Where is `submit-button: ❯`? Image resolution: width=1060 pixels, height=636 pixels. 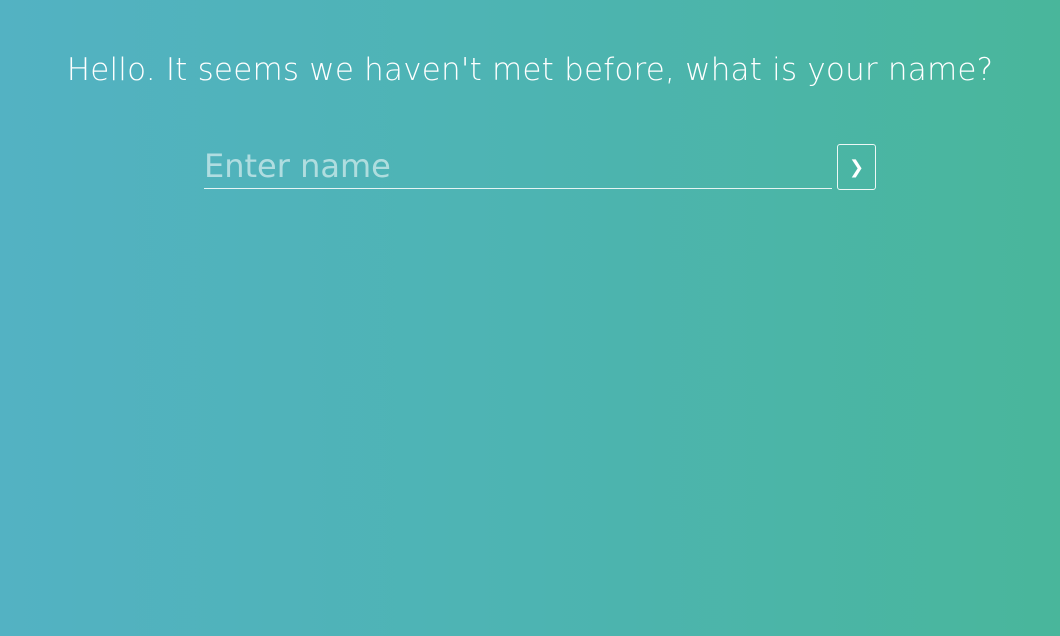
submit-button: ❯ is located at coordinates (856, 167).